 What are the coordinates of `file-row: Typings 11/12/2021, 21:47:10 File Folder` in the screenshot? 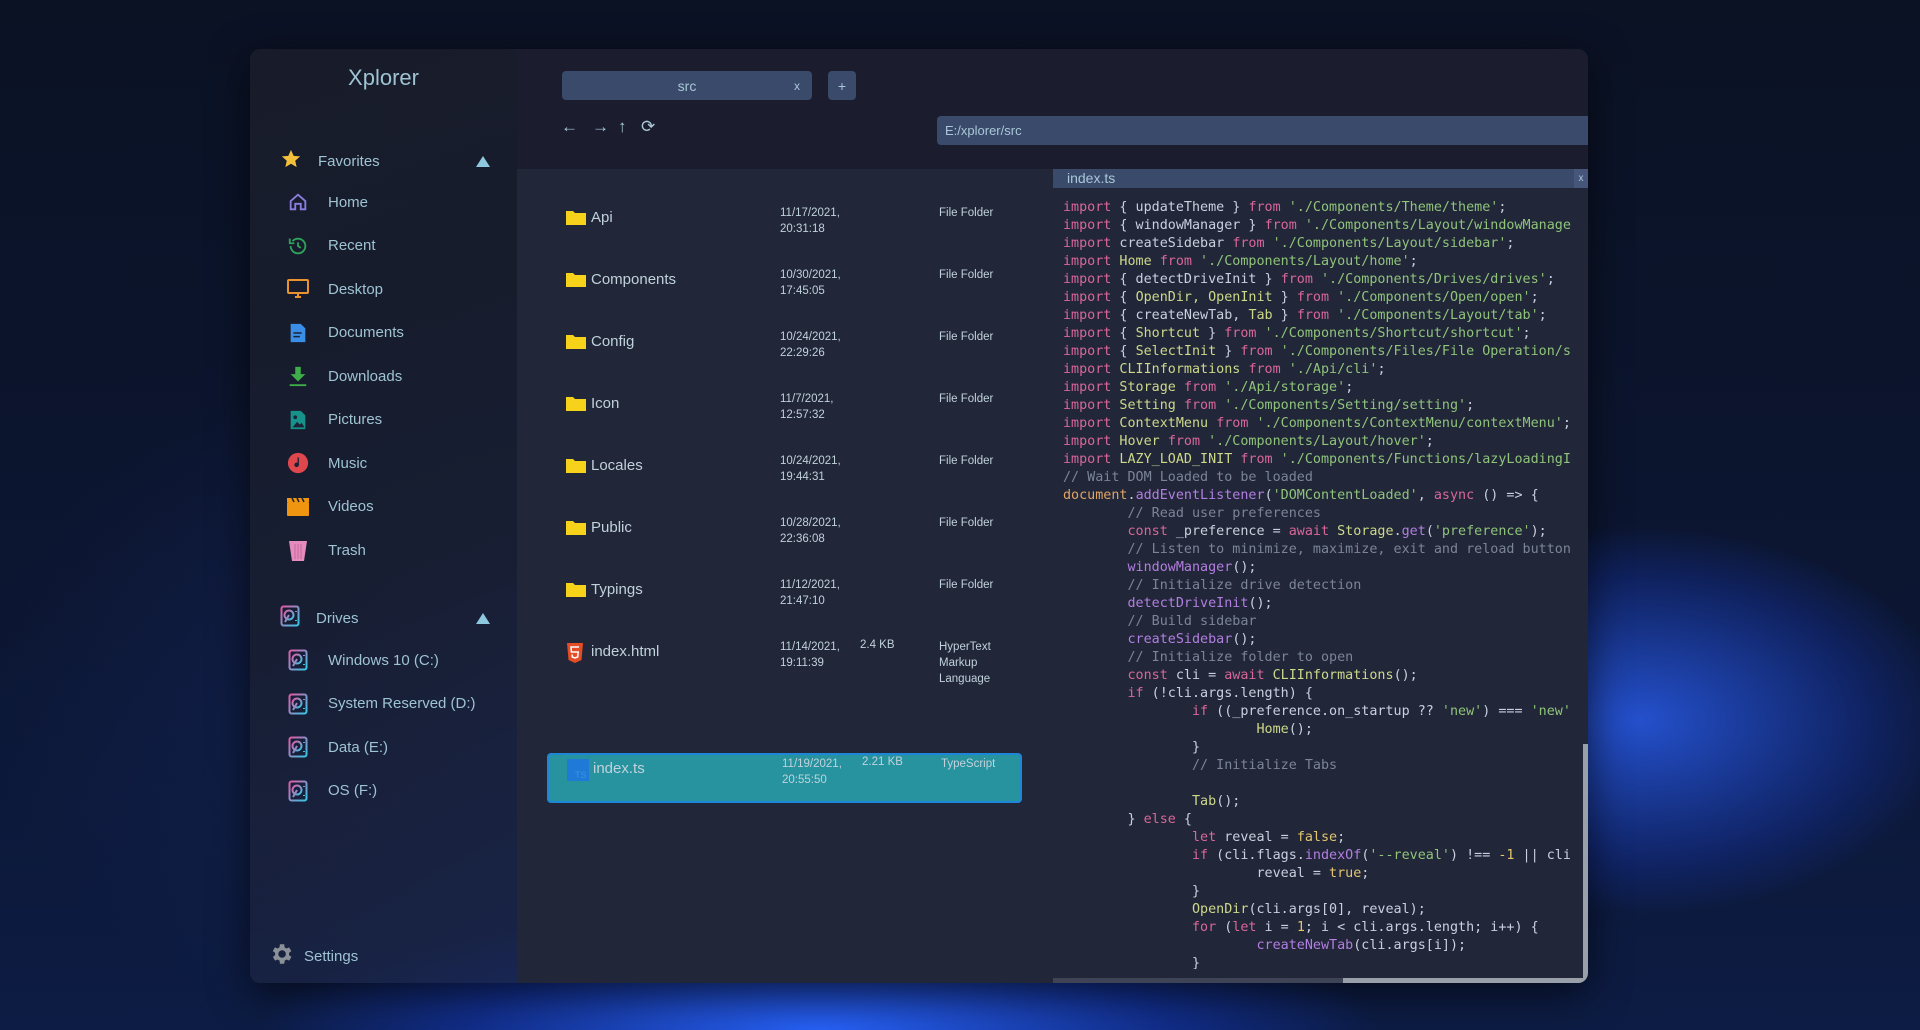 It's located at (784, 601).